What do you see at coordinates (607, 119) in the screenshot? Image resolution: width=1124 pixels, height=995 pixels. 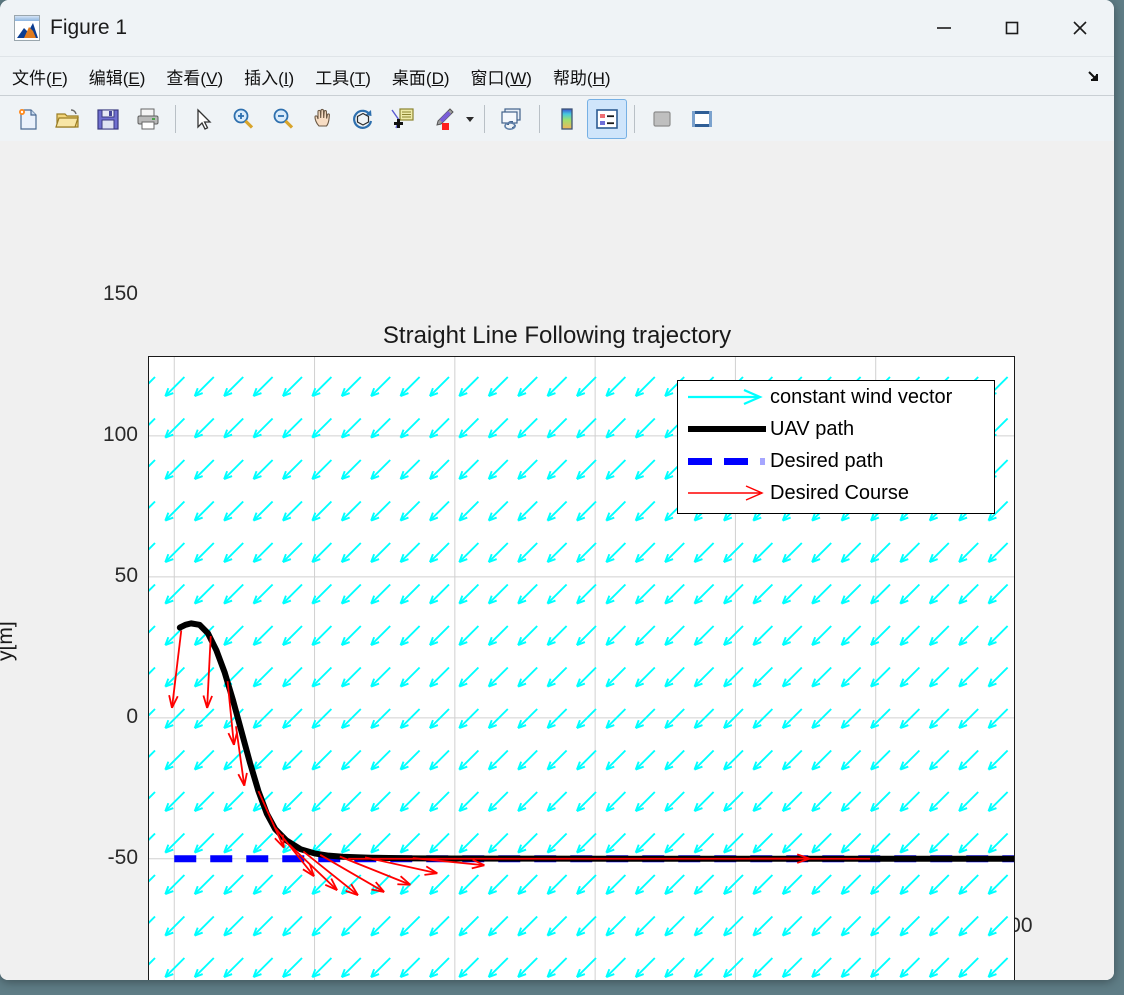 I see `legend-button` at bounding box center [607, 119].